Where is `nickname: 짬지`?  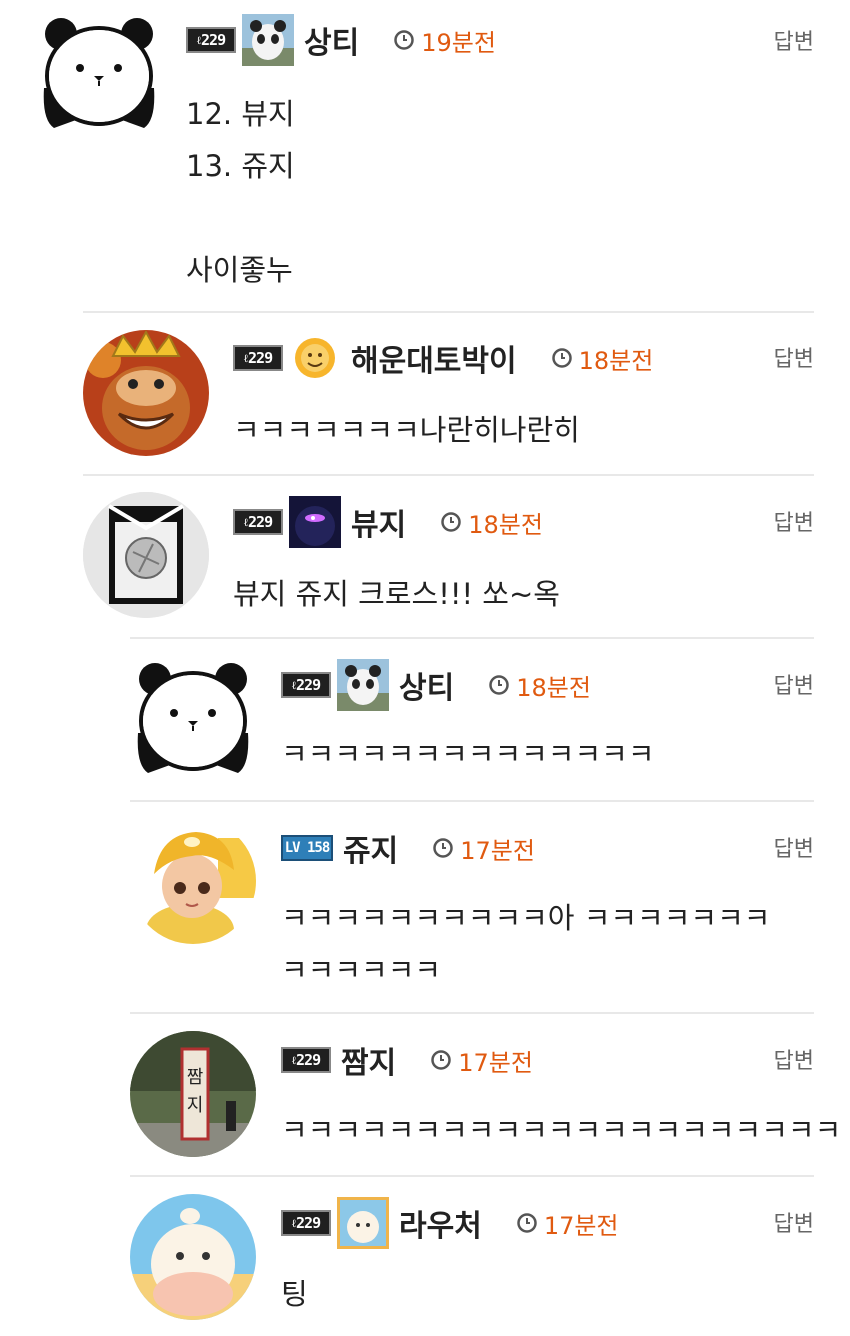 nickname: 짬지 is located at coordinates (368, 1060).